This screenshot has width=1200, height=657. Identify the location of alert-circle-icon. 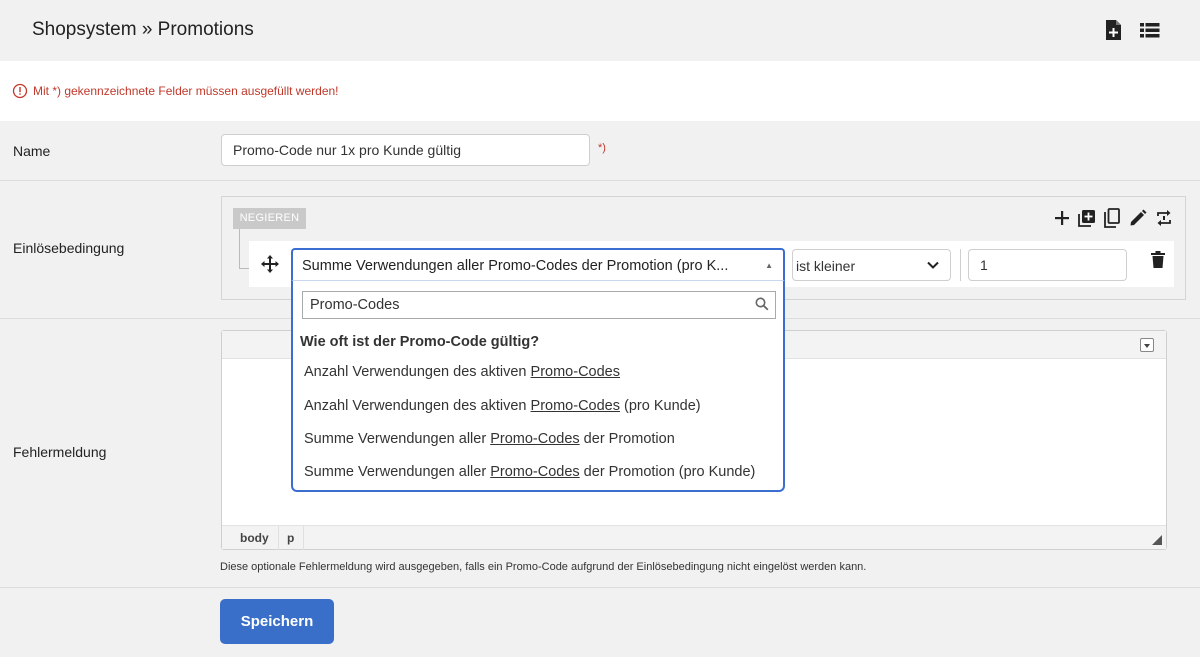
(20, 91).